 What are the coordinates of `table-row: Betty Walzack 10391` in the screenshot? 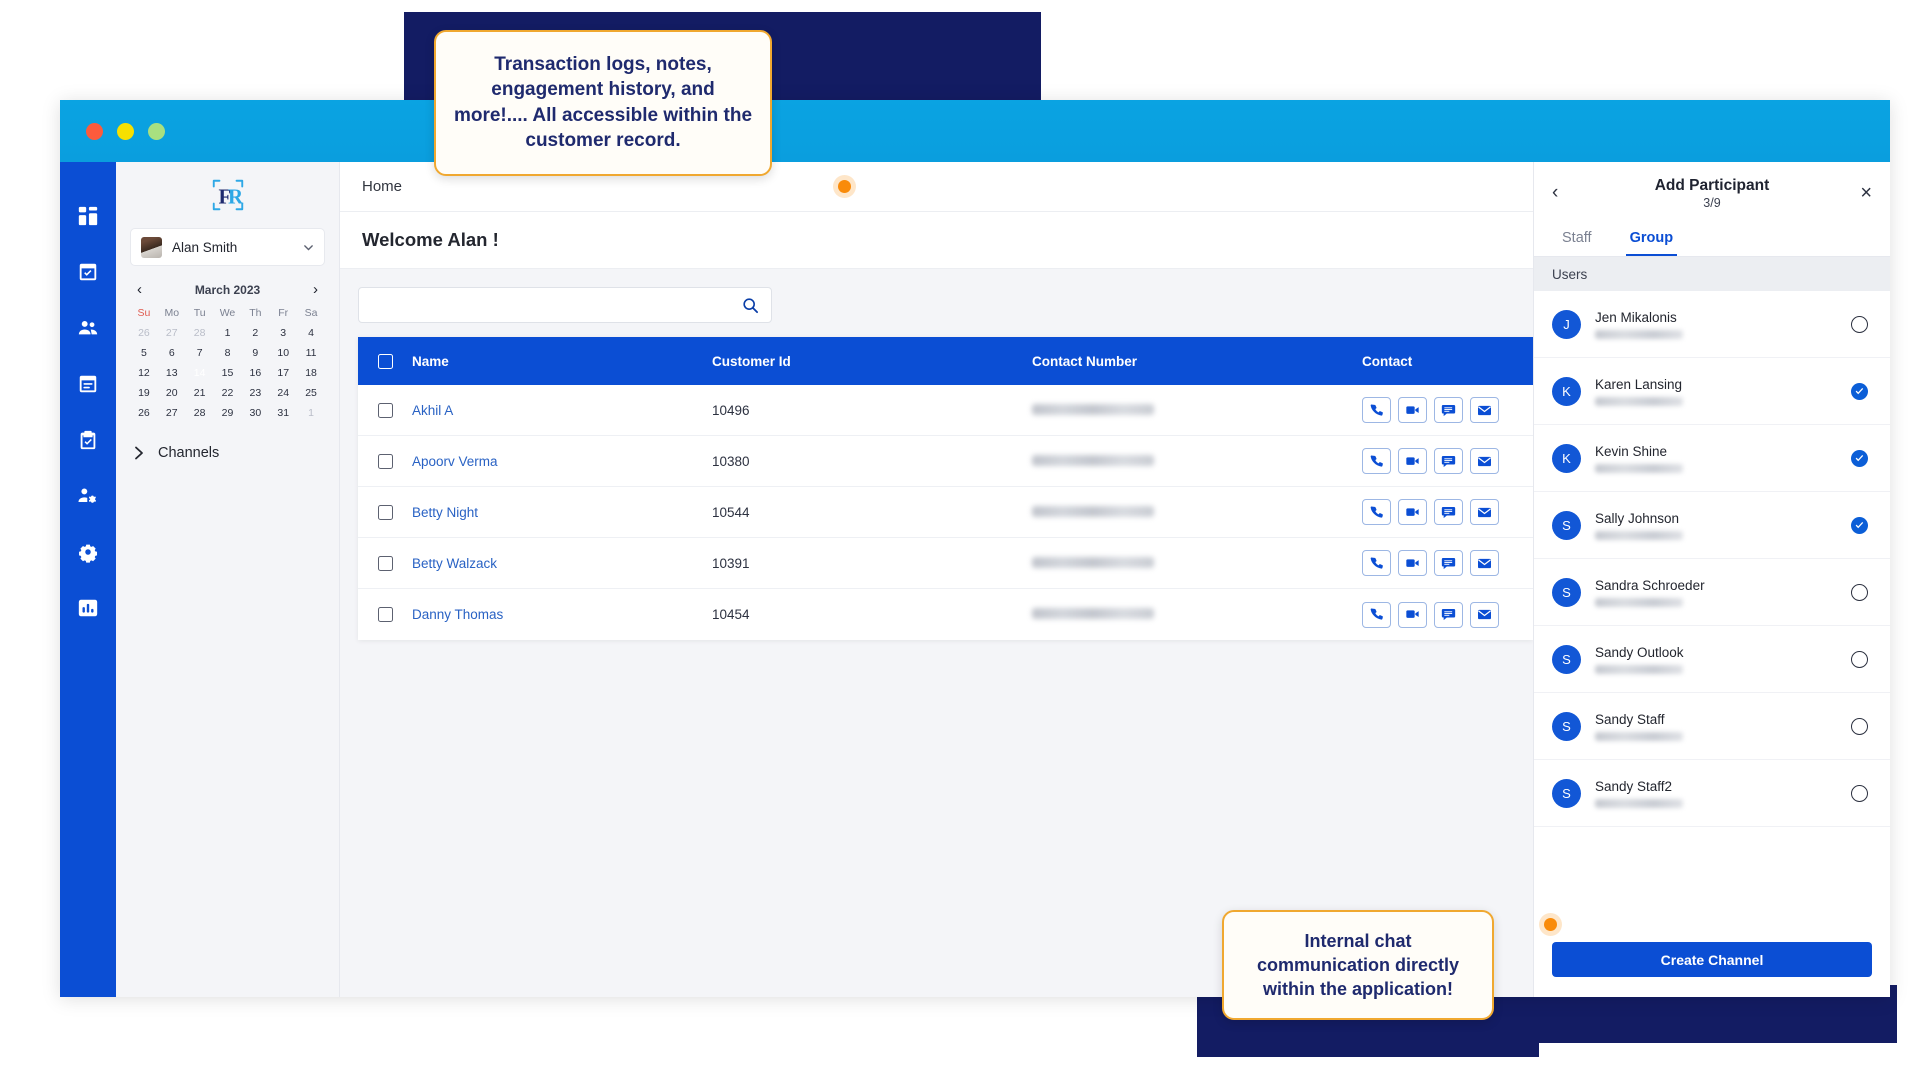 It's located at (945, 563).